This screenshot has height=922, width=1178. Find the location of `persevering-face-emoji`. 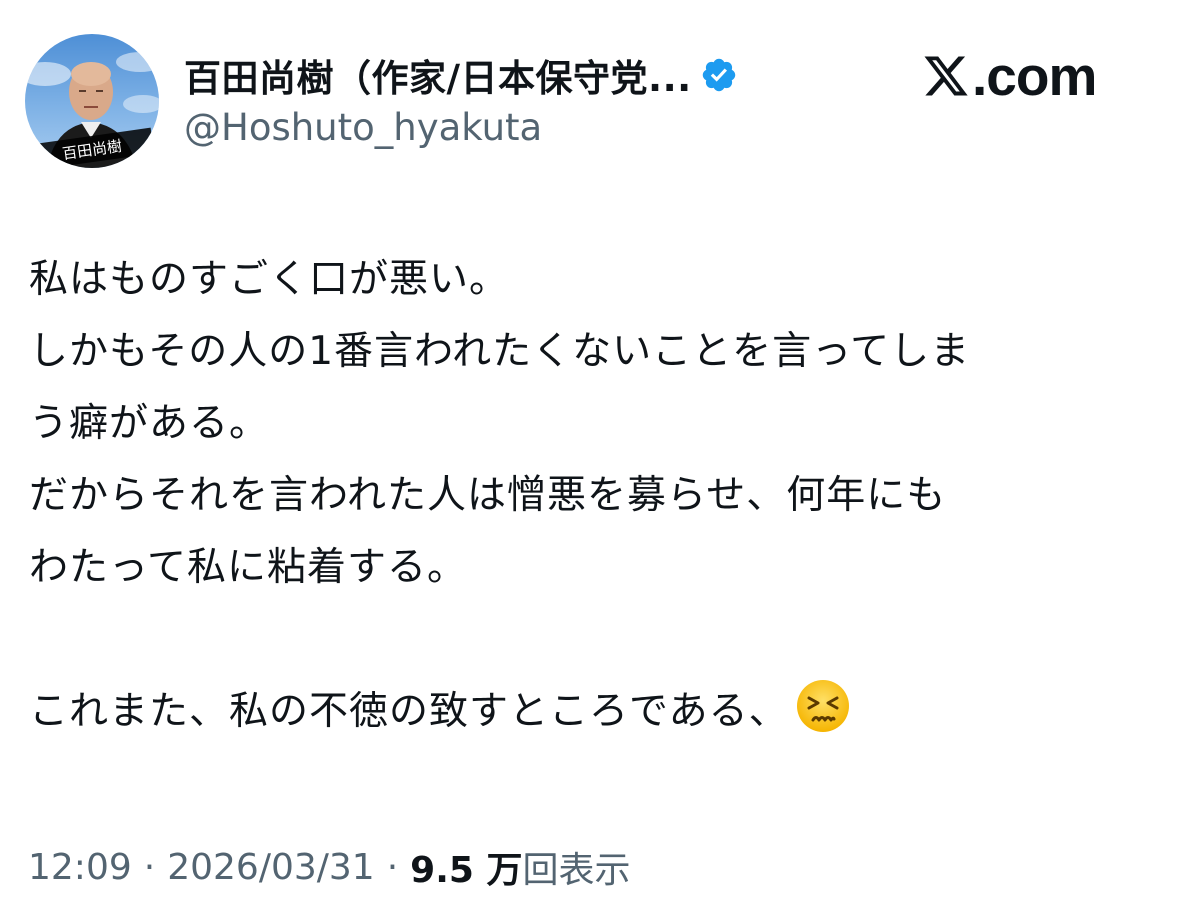

persevering-face-emoji is located at coordinates (823, 706).